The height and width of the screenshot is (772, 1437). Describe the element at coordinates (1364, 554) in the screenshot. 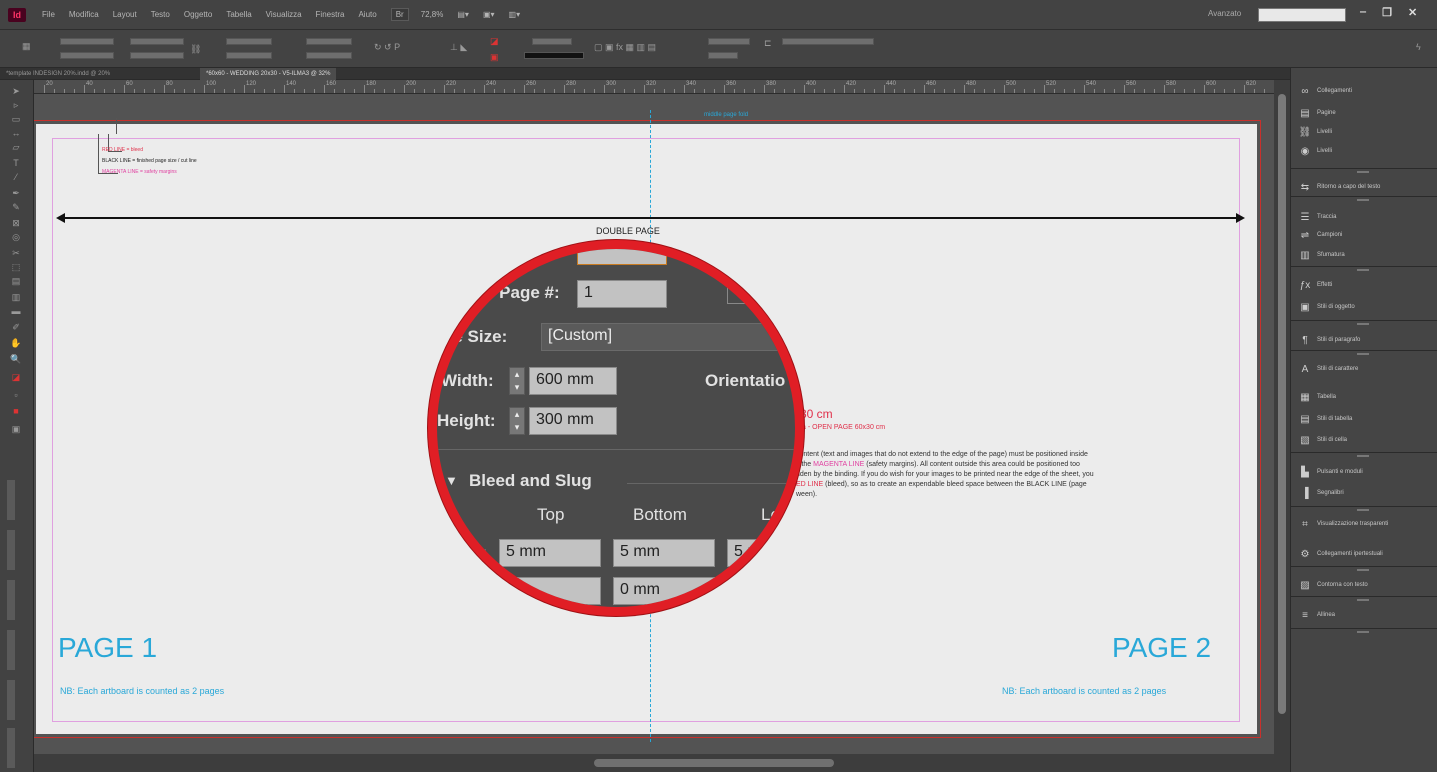

I see `panel-item: ⚙ Collegamenti ipertestuali` at that location.